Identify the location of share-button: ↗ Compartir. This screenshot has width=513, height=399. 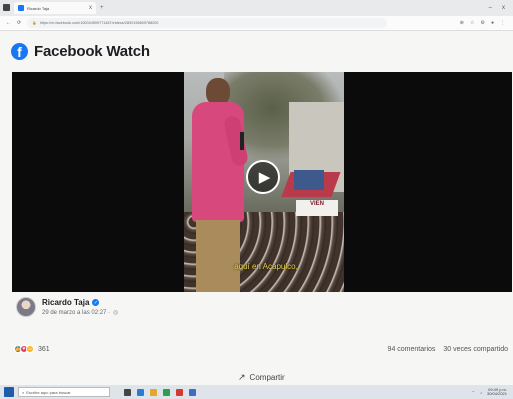
(261, 377).